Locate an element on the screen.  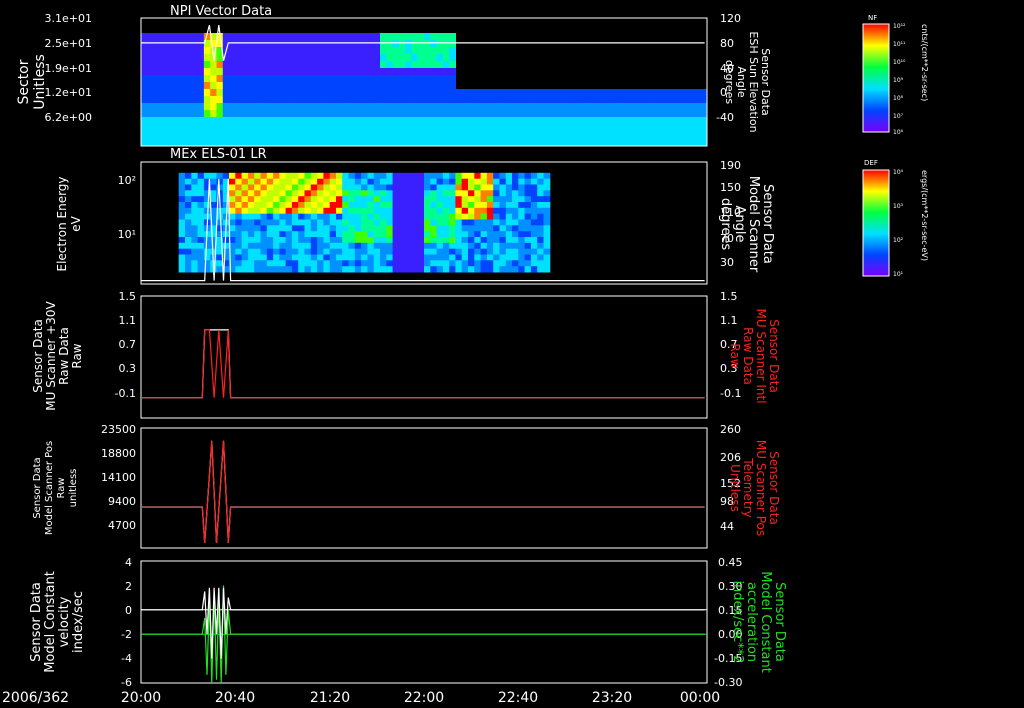
p5-ylabel-left-line: Sensor Data is located at coordinates (36, 622).